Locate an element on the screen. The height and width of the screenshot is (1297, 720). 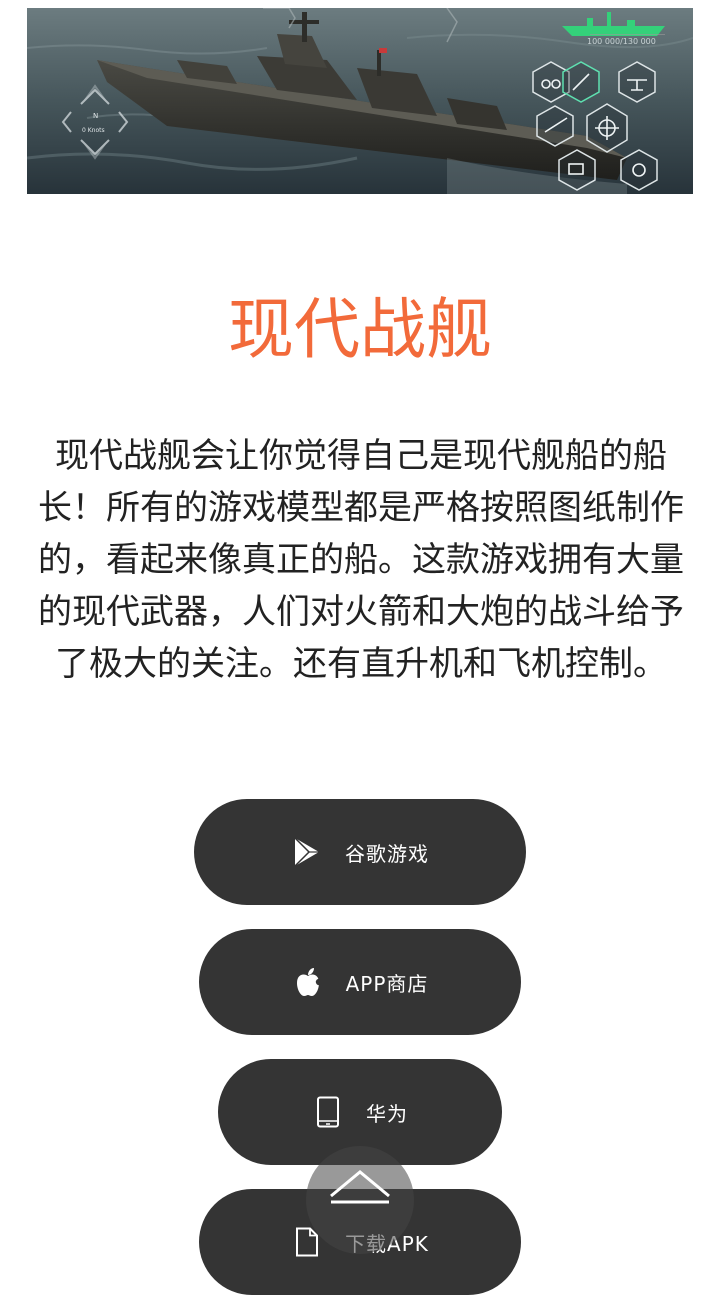
app-store-button: APP商店 is located at coordinates (360, 982).